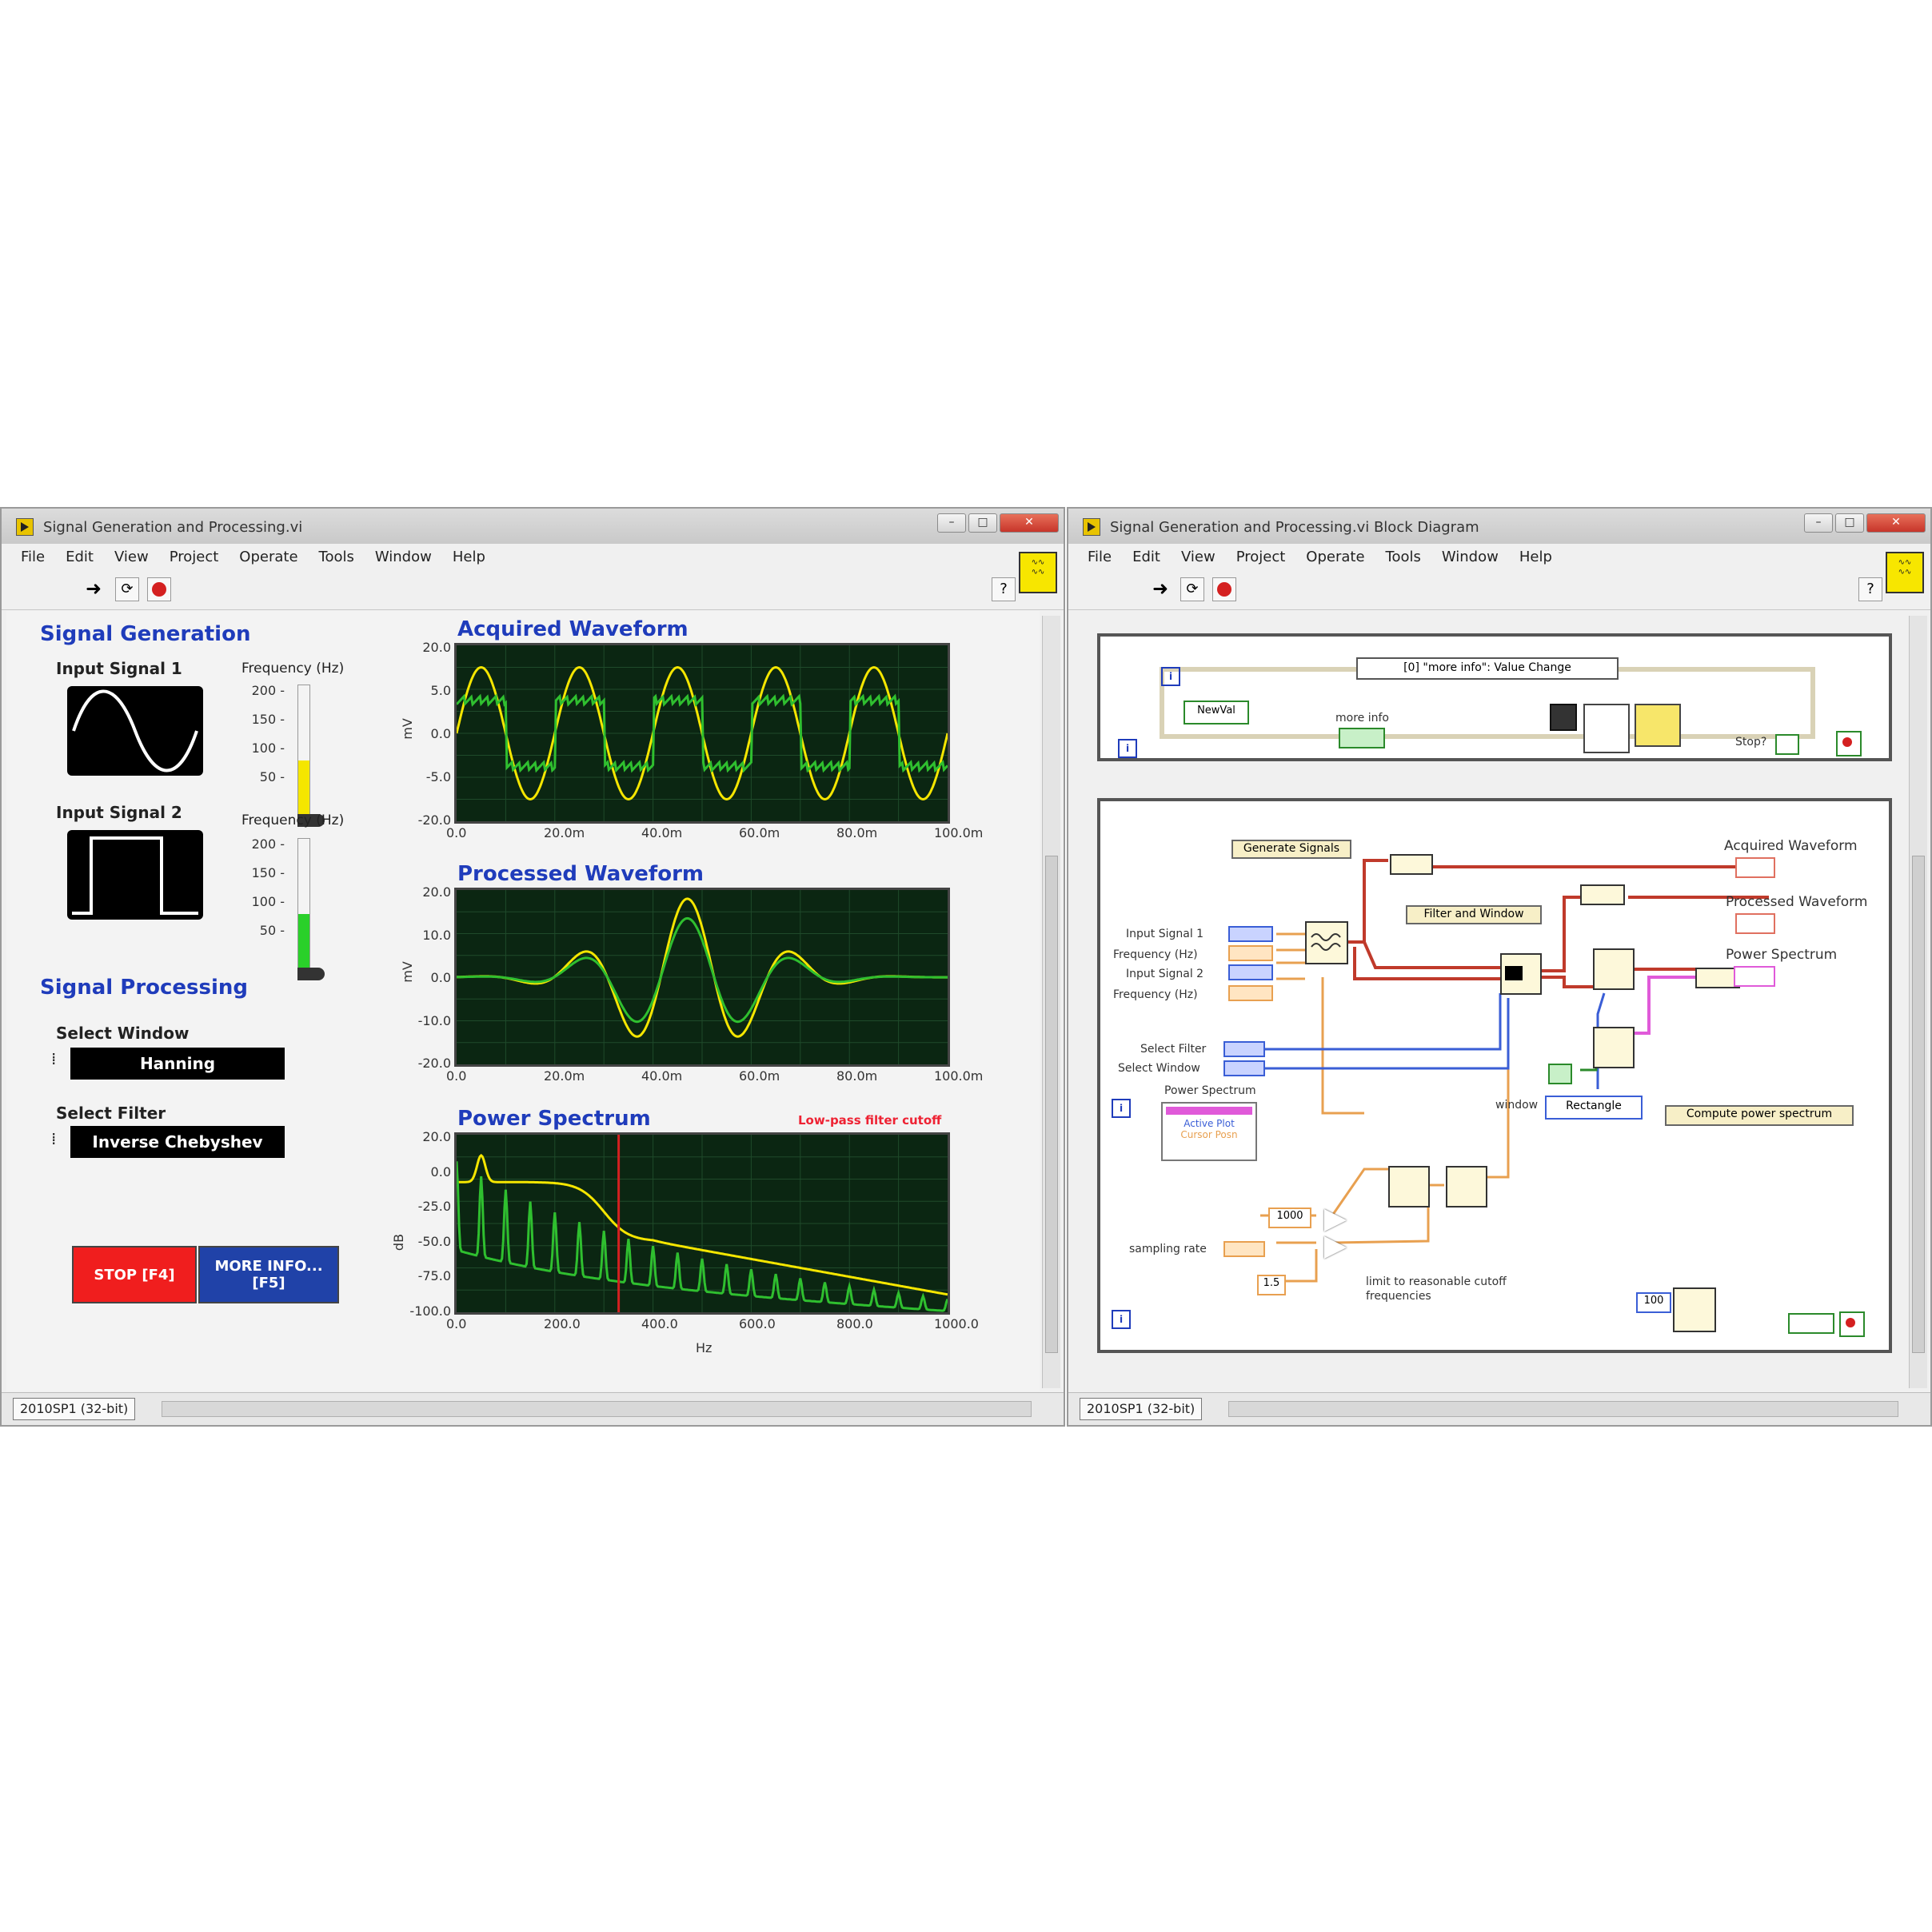 The image size is (1932, 1932). Describe the element at coordinates (1217, 713) in the screenshot. I see `newval-node: NewVal` at that location.